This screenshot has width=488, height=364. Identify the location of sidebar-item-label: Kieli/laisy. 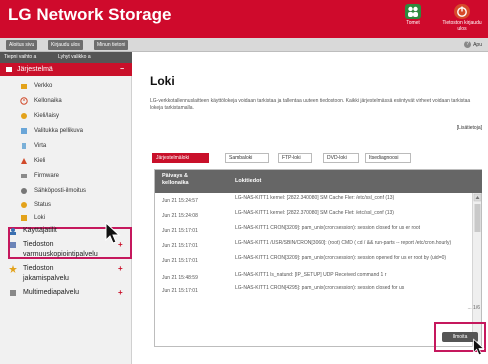
(47, 116).